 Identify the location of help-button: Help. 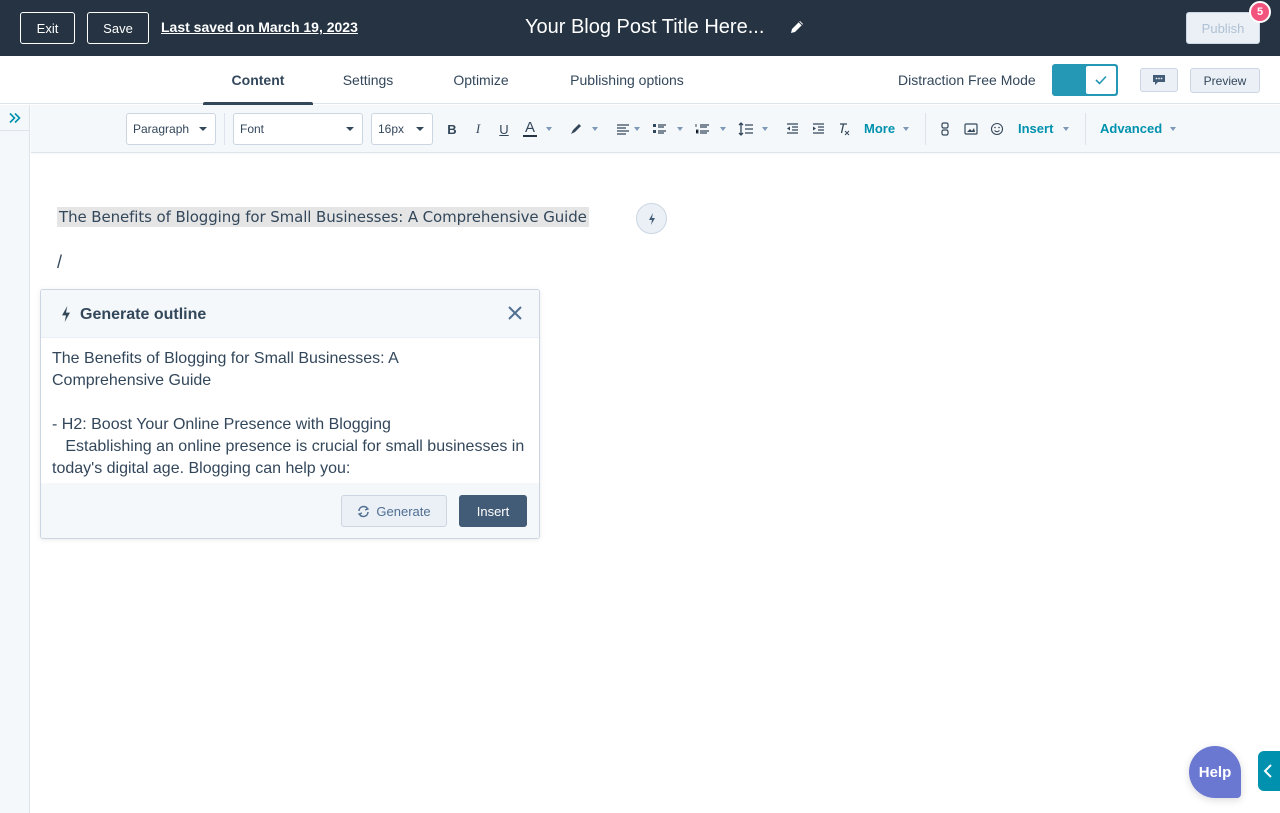
(1215, 772).